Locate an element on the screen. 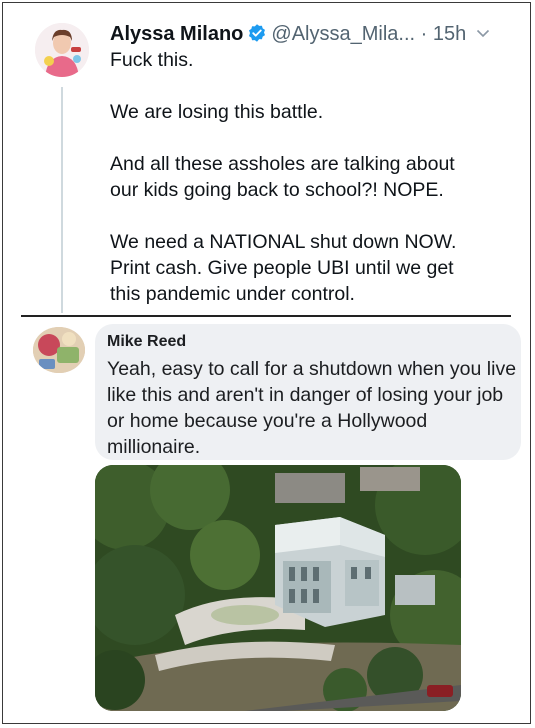  divider is located at coordinates (266, 316).